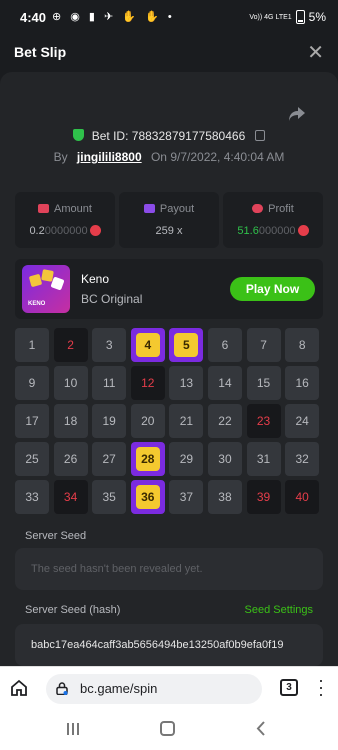 The width and height of the screenshot is (338, 750). I want to click on keno-tile-36: 36, so click(147, 497).